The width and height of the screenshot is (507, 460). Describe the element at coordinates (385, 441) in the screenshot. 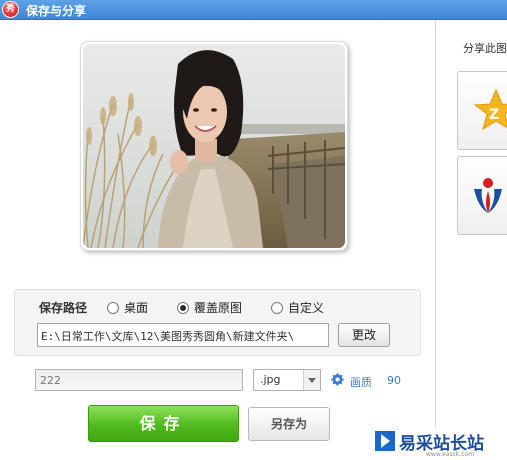

I see `site-logo-icon` at that location.